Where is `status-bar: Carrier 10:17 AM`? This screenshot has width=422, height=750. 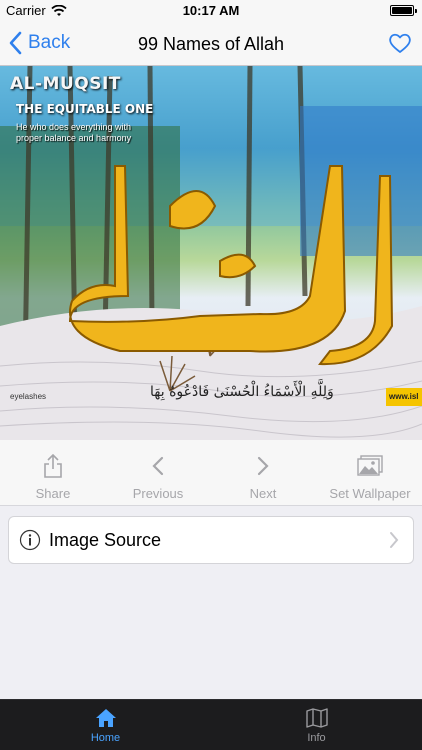 status-bar: Carrier 10:17 AM is located at coordinates (211, 11).